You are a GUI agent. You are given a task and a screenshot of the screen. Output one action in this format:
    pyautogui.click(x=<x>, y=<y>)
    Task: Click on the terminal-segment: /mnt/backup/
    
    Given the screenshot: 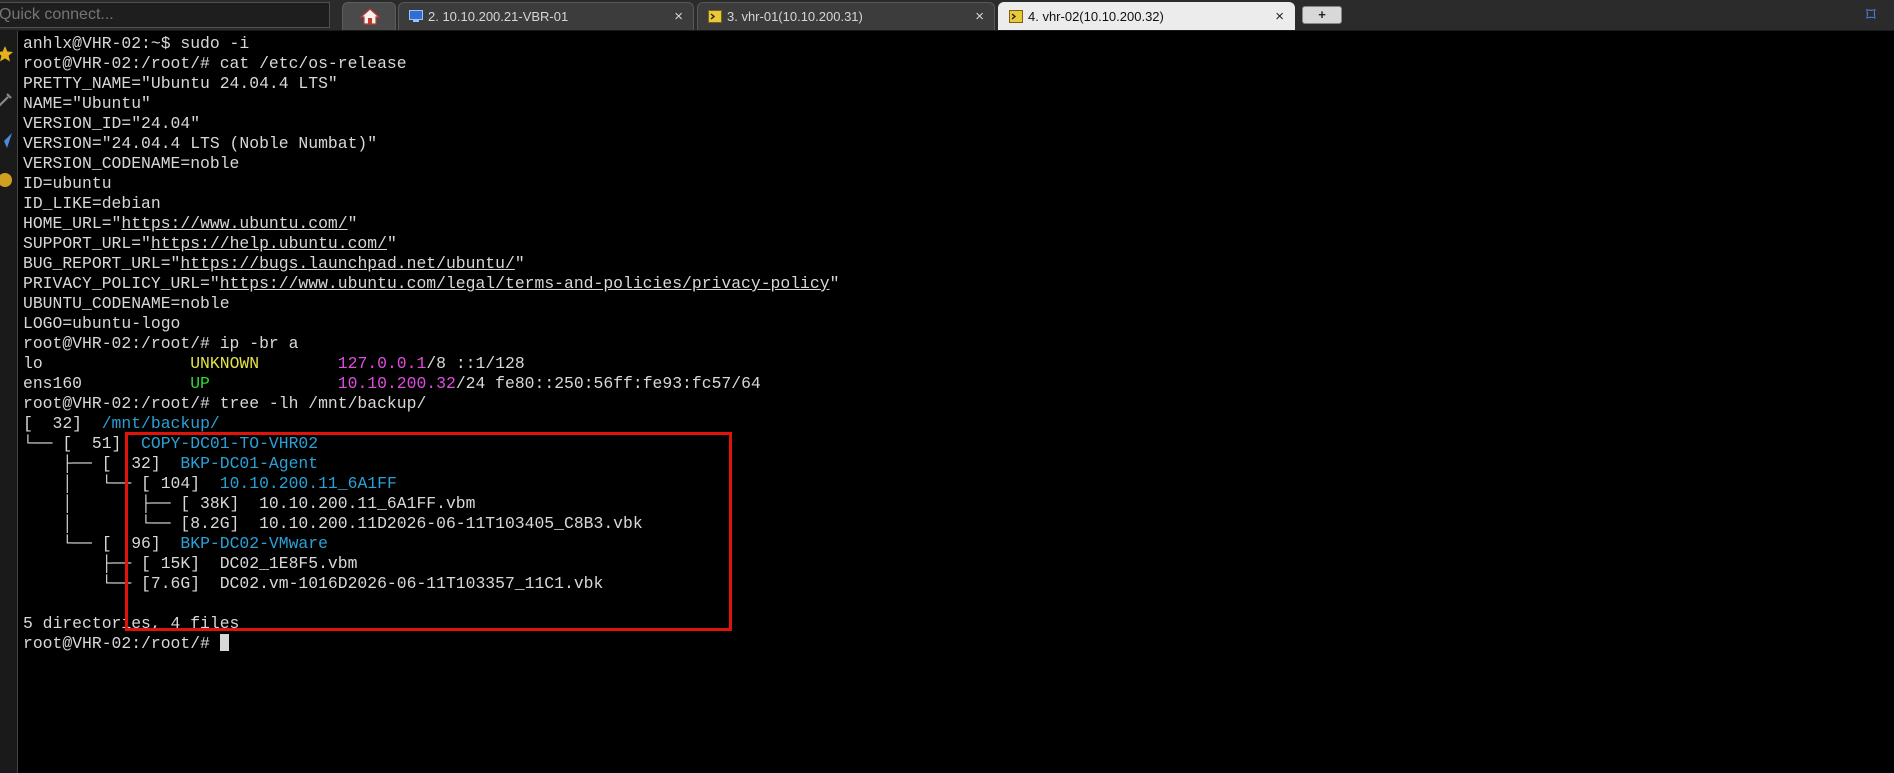 What is the action you would take?
    pyautogui.click(x=160, y=423)
    